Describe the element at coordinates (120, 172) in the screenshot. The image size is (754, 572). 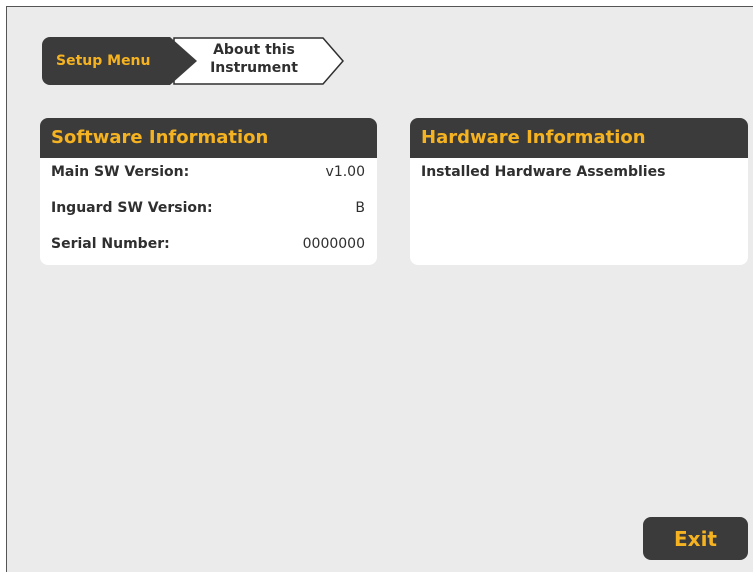
I see `main-sw-version-label: Main SW Version:` at that location.